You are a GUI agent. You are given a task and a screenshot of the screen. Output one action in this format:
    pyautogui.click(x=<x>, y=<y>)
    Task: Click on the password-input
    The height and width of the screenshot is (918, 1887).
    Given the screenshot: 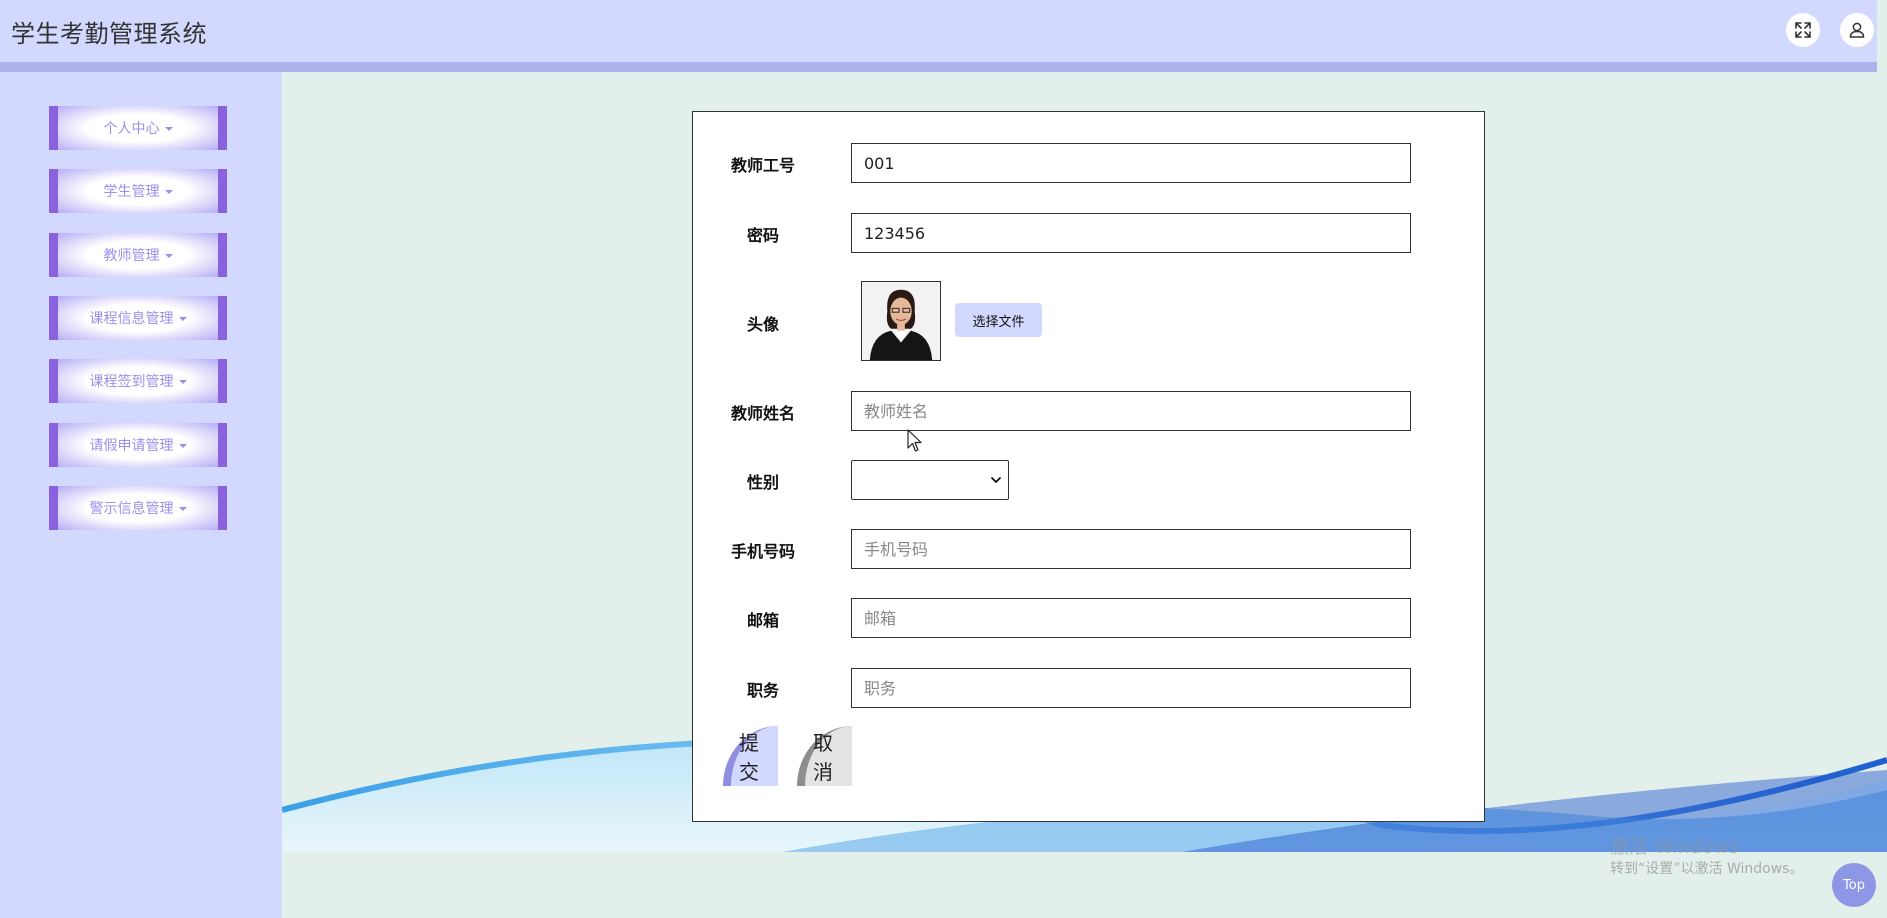 What is the action you would take?
    pyautogui.click(x=1131, y=233)
    